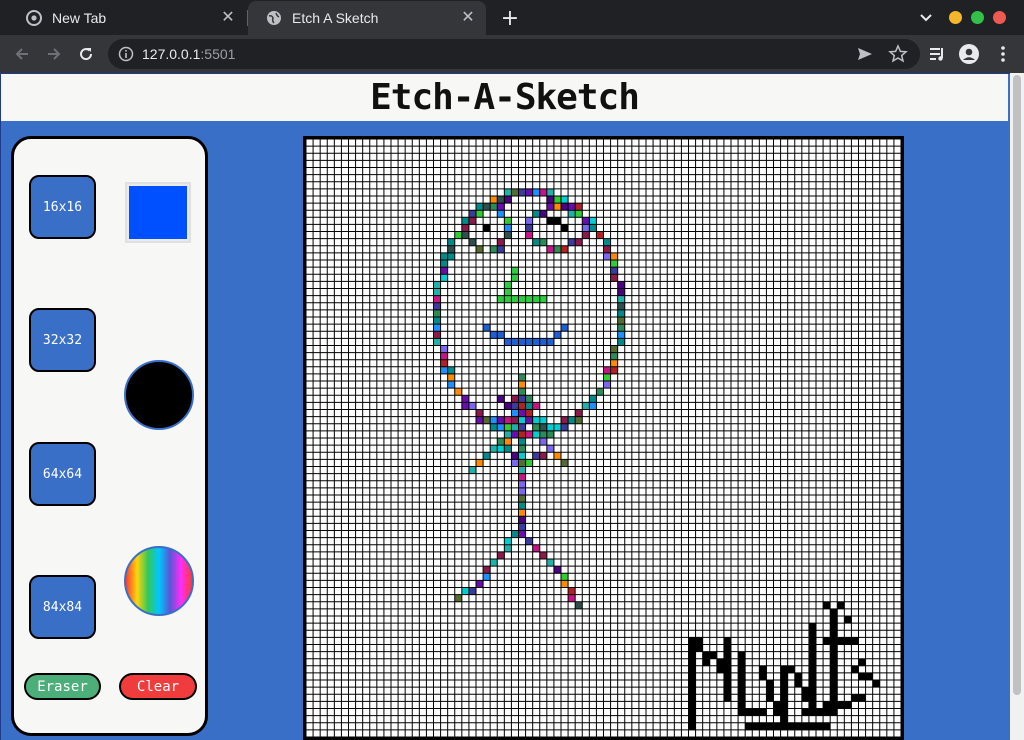 The height and width of the screenshot is (740, 1024). What do you see at coordinates (514, 54) in the screenshot?
I see `address-bar: 127.0.0.1:5501` at bounding box center [514, 54].